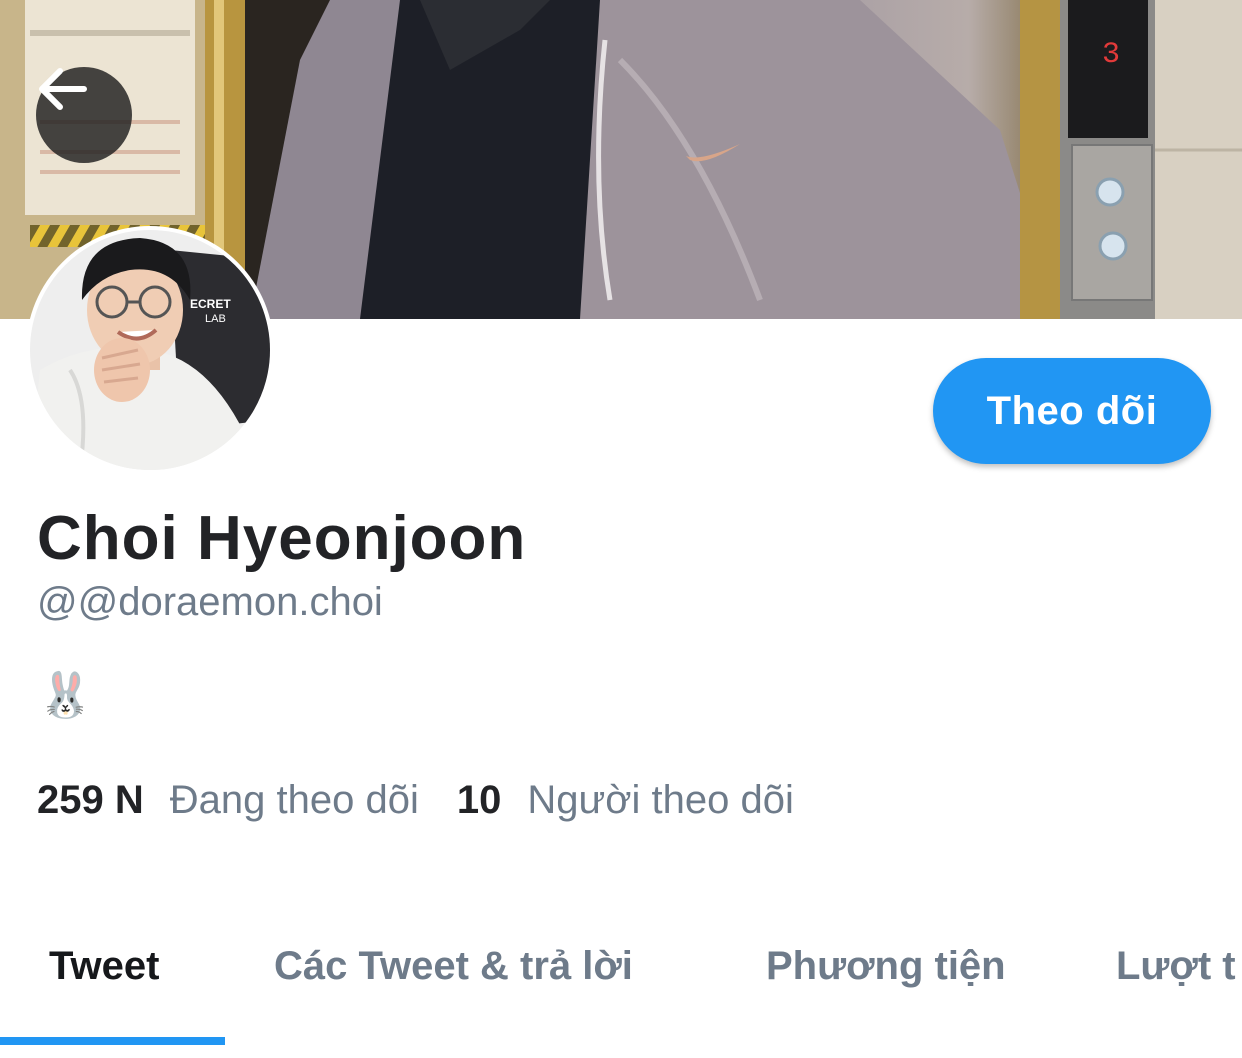 The height and width of the screenshot is (1058, 1242). Describe the element at coordinates (215, 319) in the screenshot. I see `svg-text: LAB` at that location.